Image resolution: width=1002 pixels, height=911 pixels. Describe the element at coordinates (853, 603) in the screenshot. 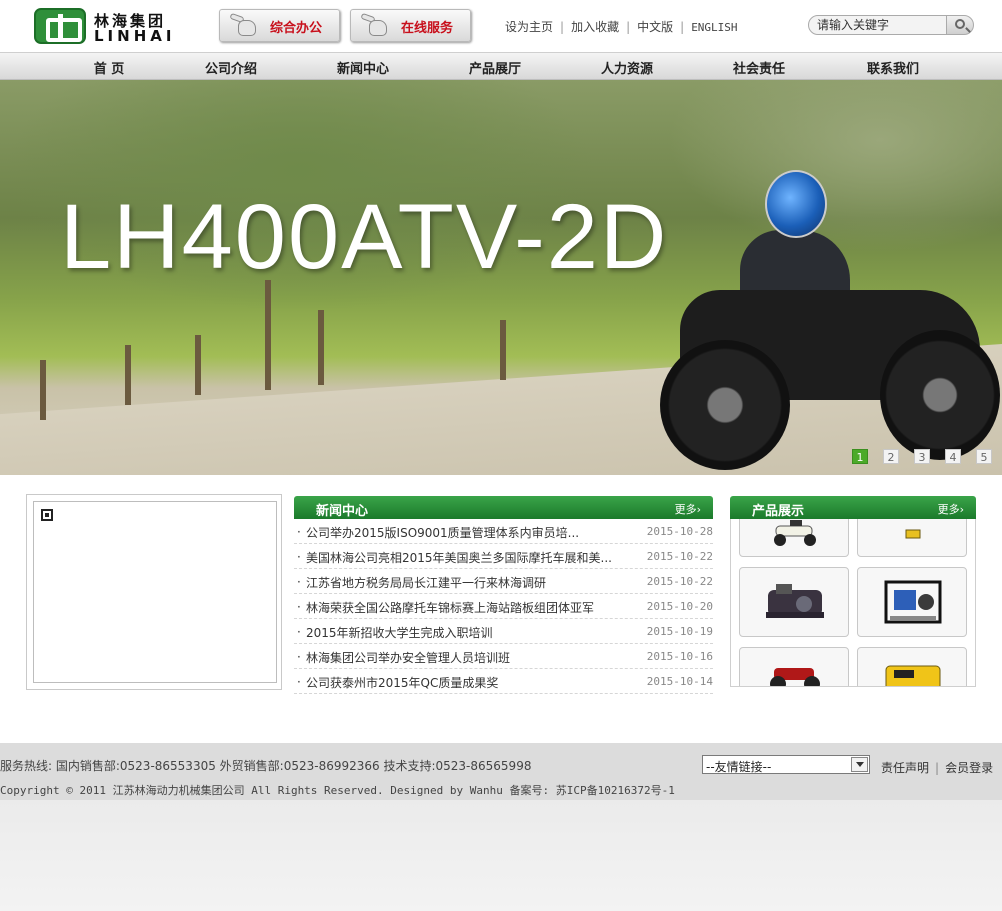

I see `products-scroller` at that location.